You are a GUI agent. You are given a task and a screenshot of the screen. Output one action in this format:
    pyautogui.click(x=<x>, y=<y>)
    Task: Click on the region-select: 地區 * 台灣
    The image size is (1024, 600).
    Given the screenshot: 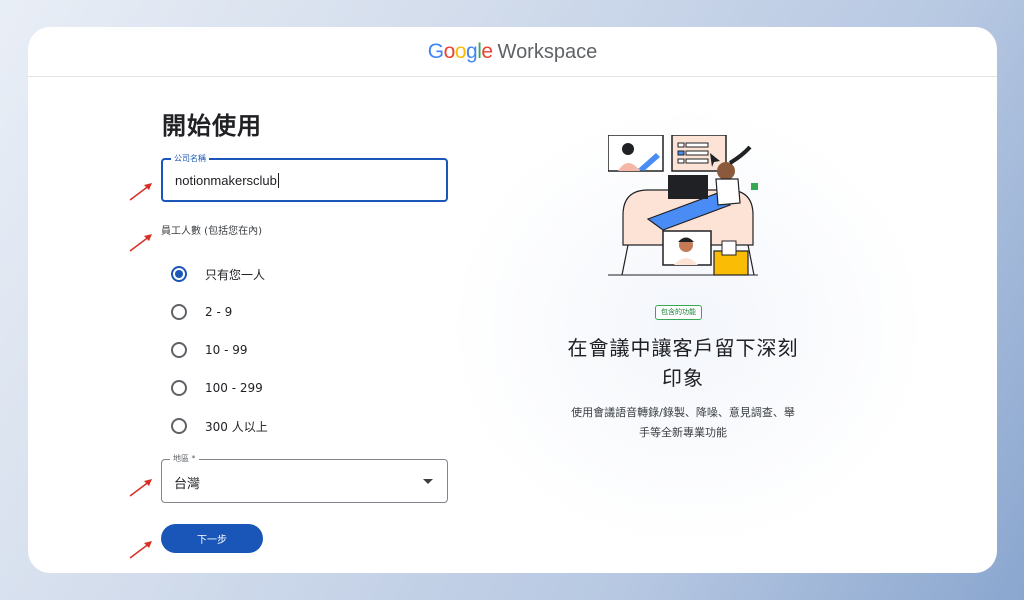 What is the action you would take?
    pyautogui.click(x=304, y=478)
    